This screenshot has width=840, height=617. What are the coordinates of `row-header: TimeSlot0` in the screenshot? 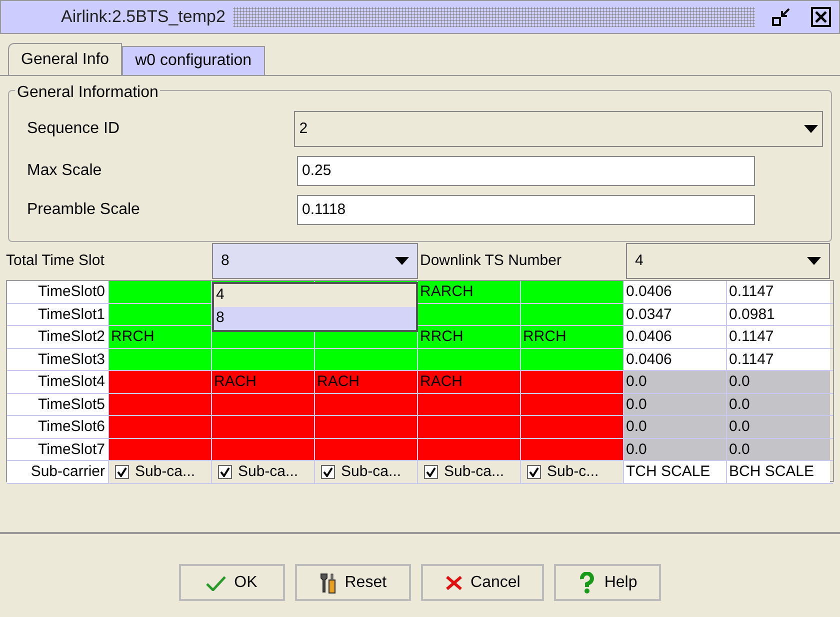 It's located at (58, 291).